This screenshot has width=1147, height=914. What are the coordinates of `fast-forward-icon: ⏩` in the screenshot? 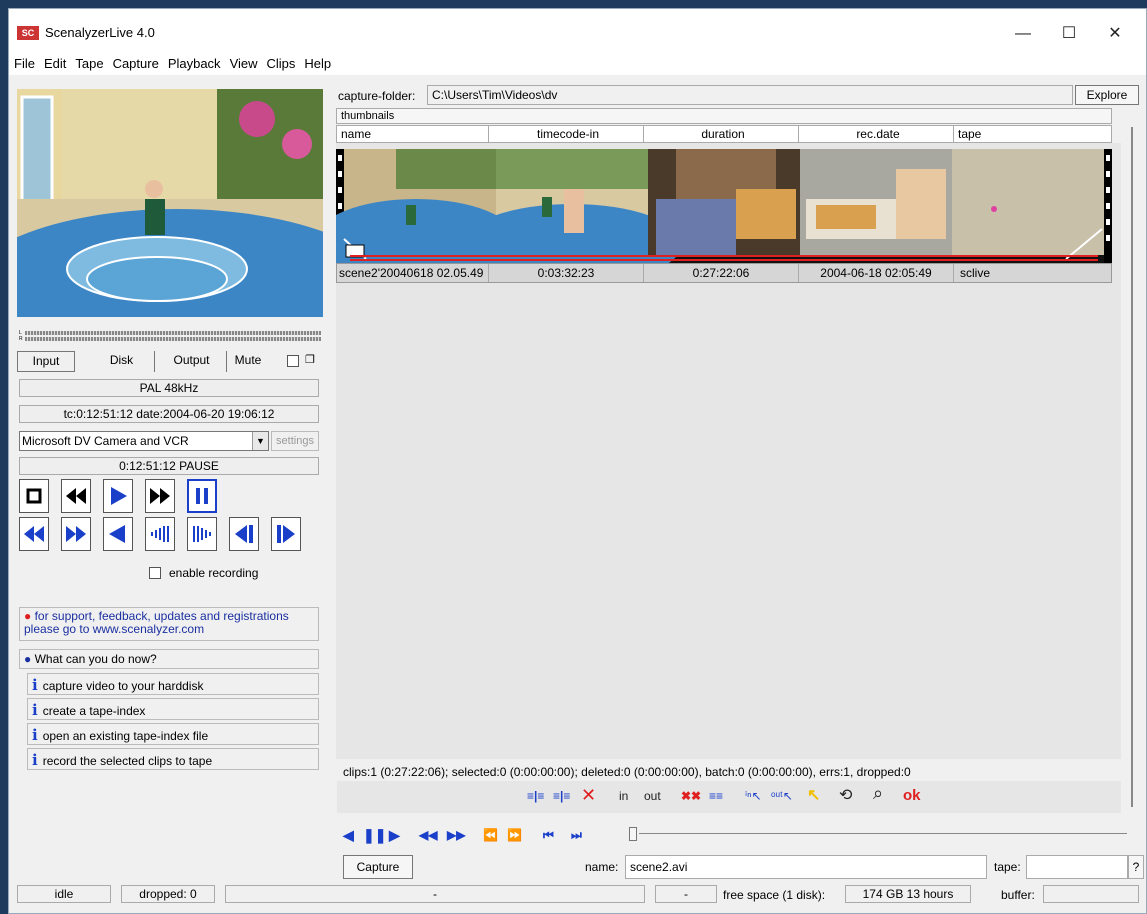 It's located at (514, 835).